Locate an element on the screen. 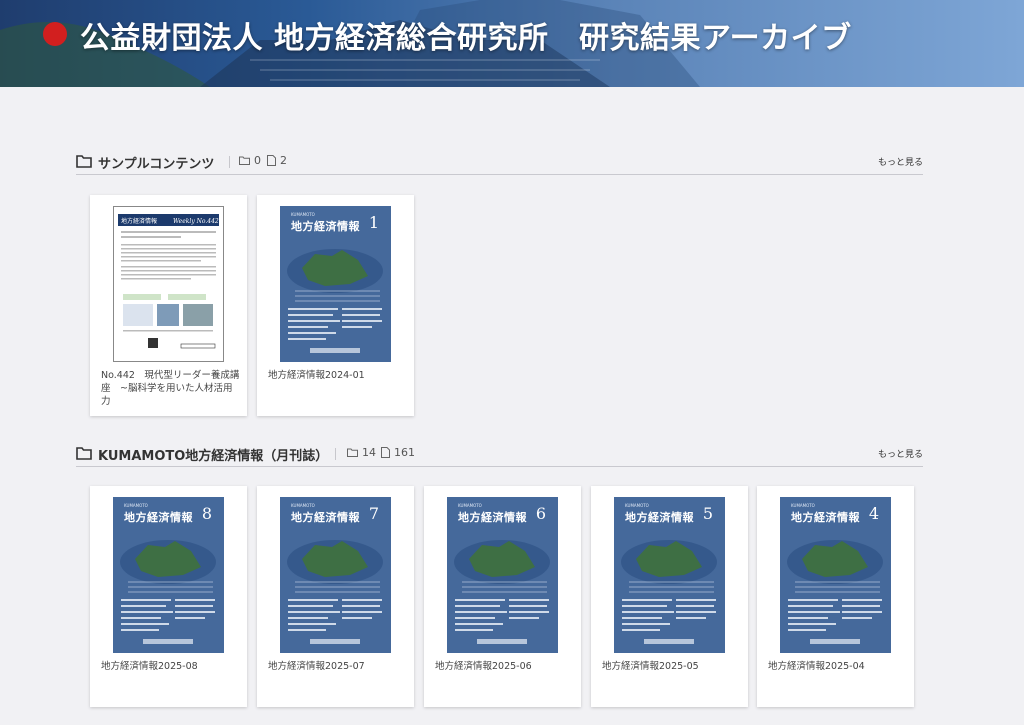 The height and width of the screenshot is (725, 1024). cover-header: KUMAMOTO 地方経済情報 6 is located at coordinates (502, 513).